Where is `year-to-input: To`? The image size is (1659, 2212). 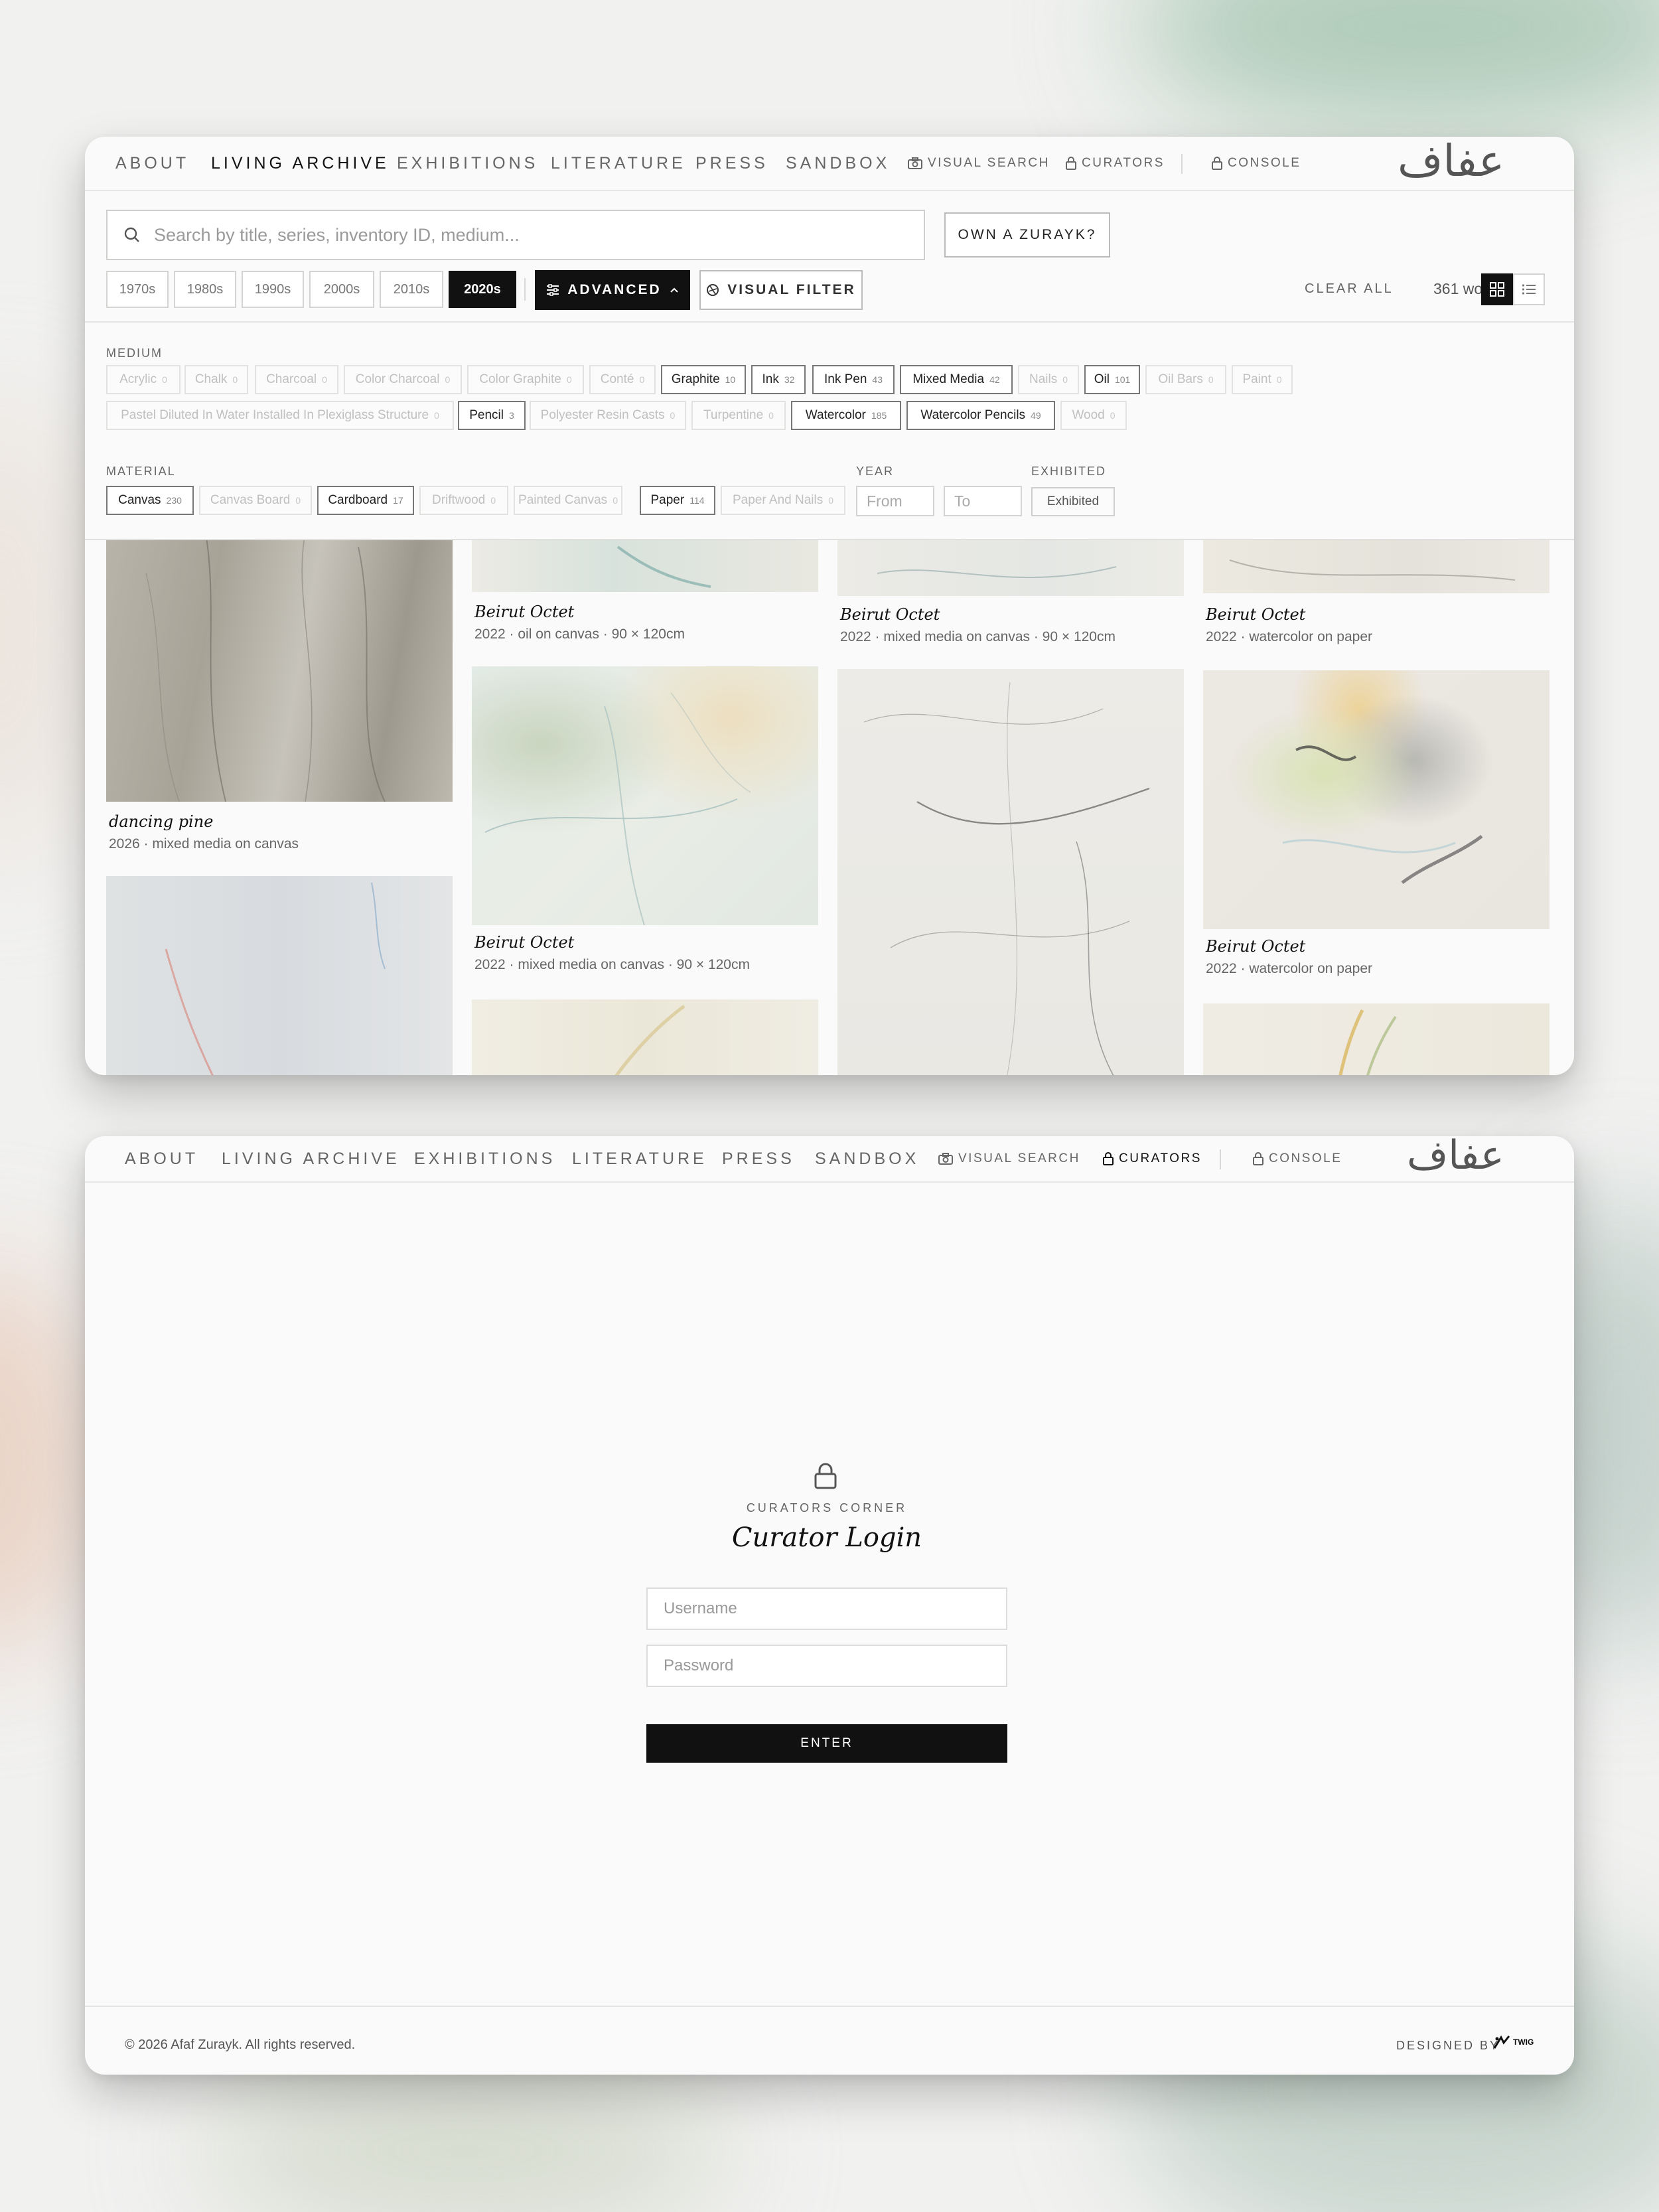
year-to-input: To is located at coordinates (983, 501).